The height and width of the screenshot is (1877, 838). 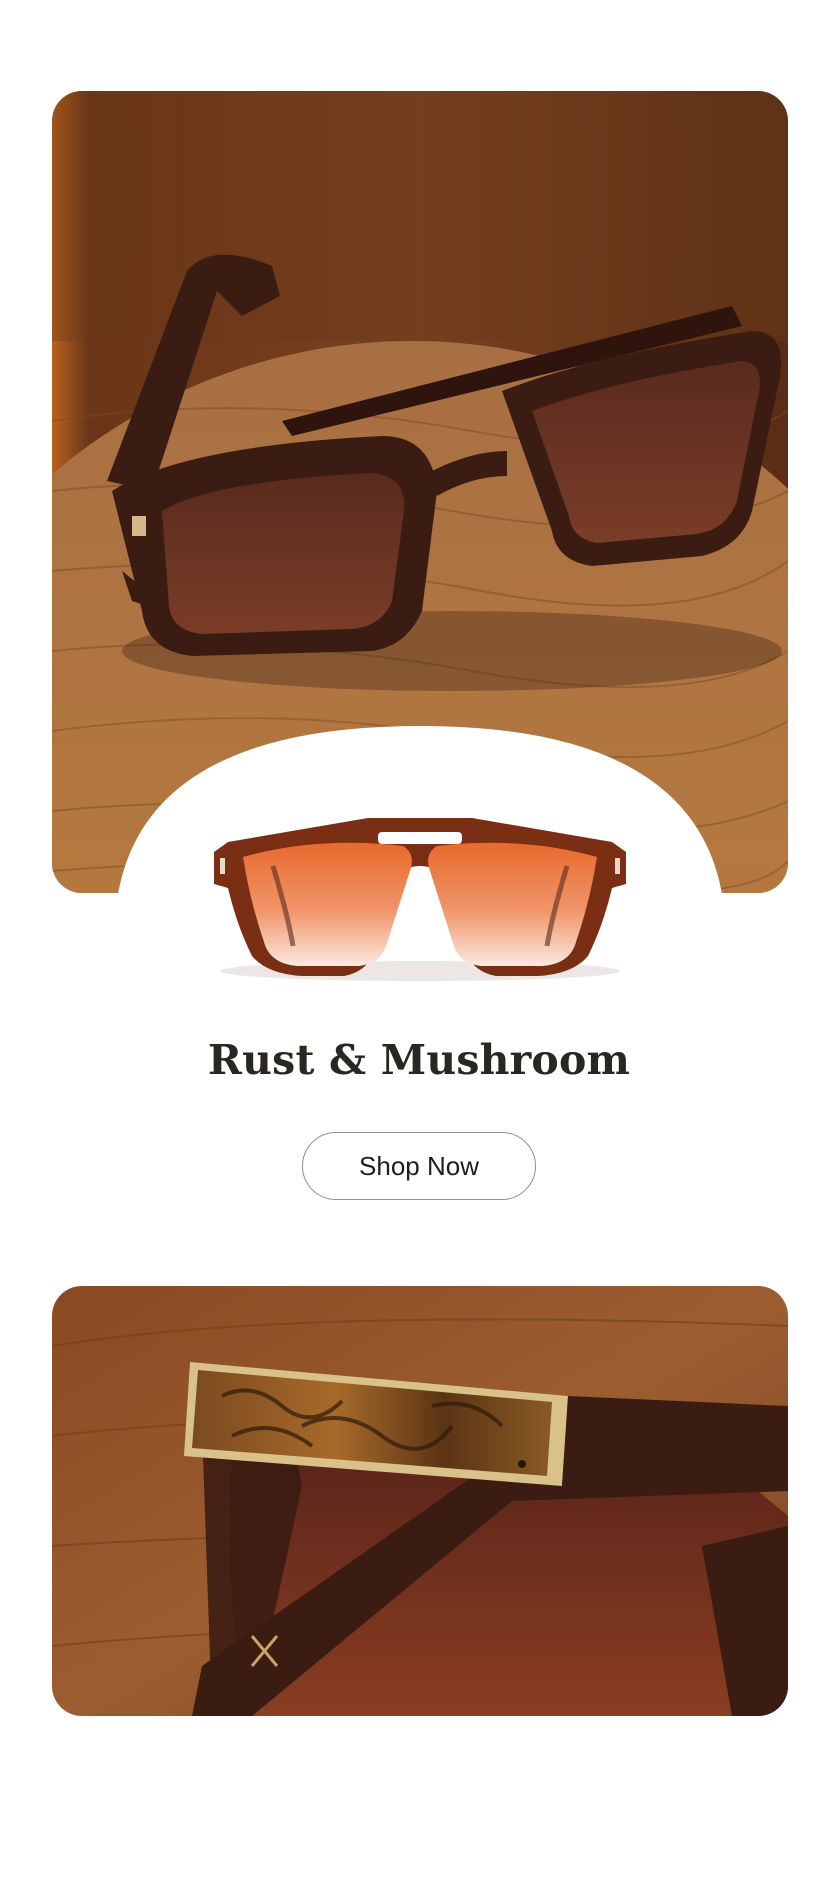 I want to click on product-title: Rust & Mushroom, so click(x=419, y=1060).